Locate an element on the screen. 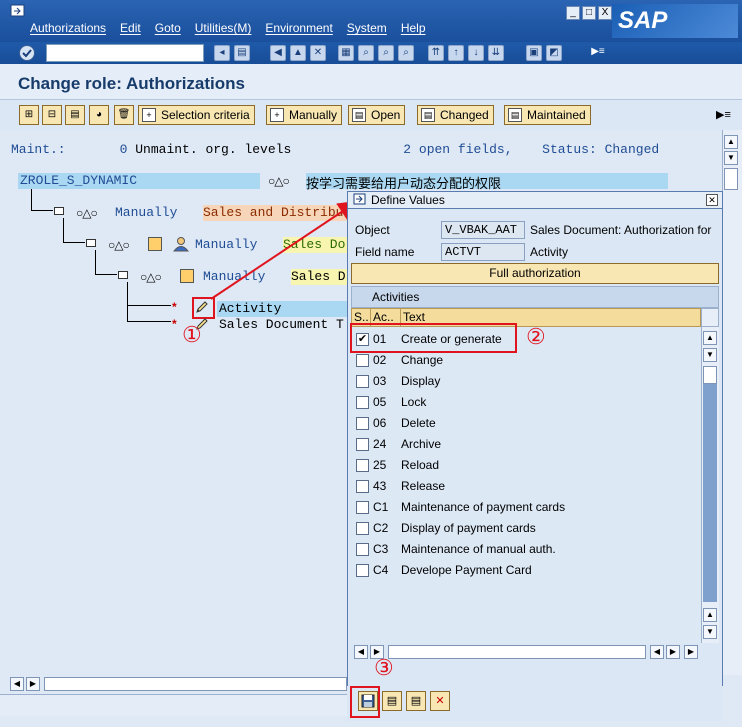 The height and width of the screenshot is (727, 742). close-window-button: X is located at coordinates (605, 13).